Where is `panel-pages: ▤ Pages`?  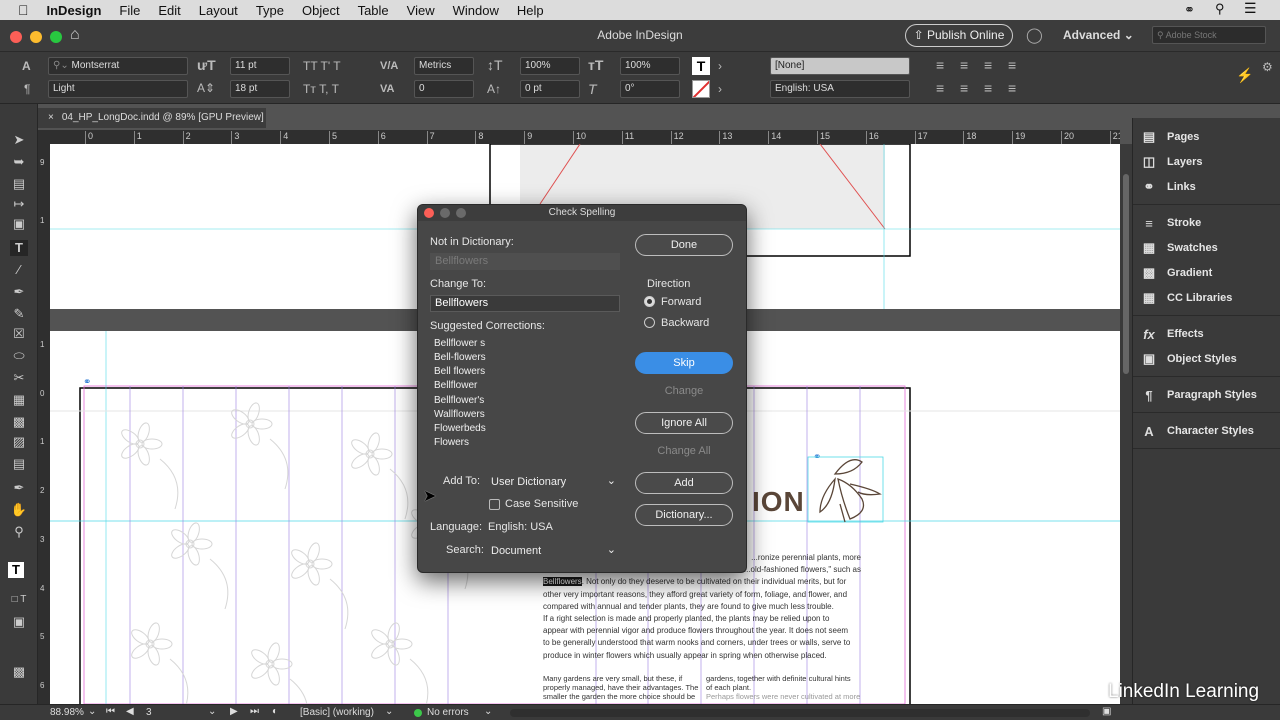 panel-pages: ▤ Pages is located at coordinates (1169, 137).